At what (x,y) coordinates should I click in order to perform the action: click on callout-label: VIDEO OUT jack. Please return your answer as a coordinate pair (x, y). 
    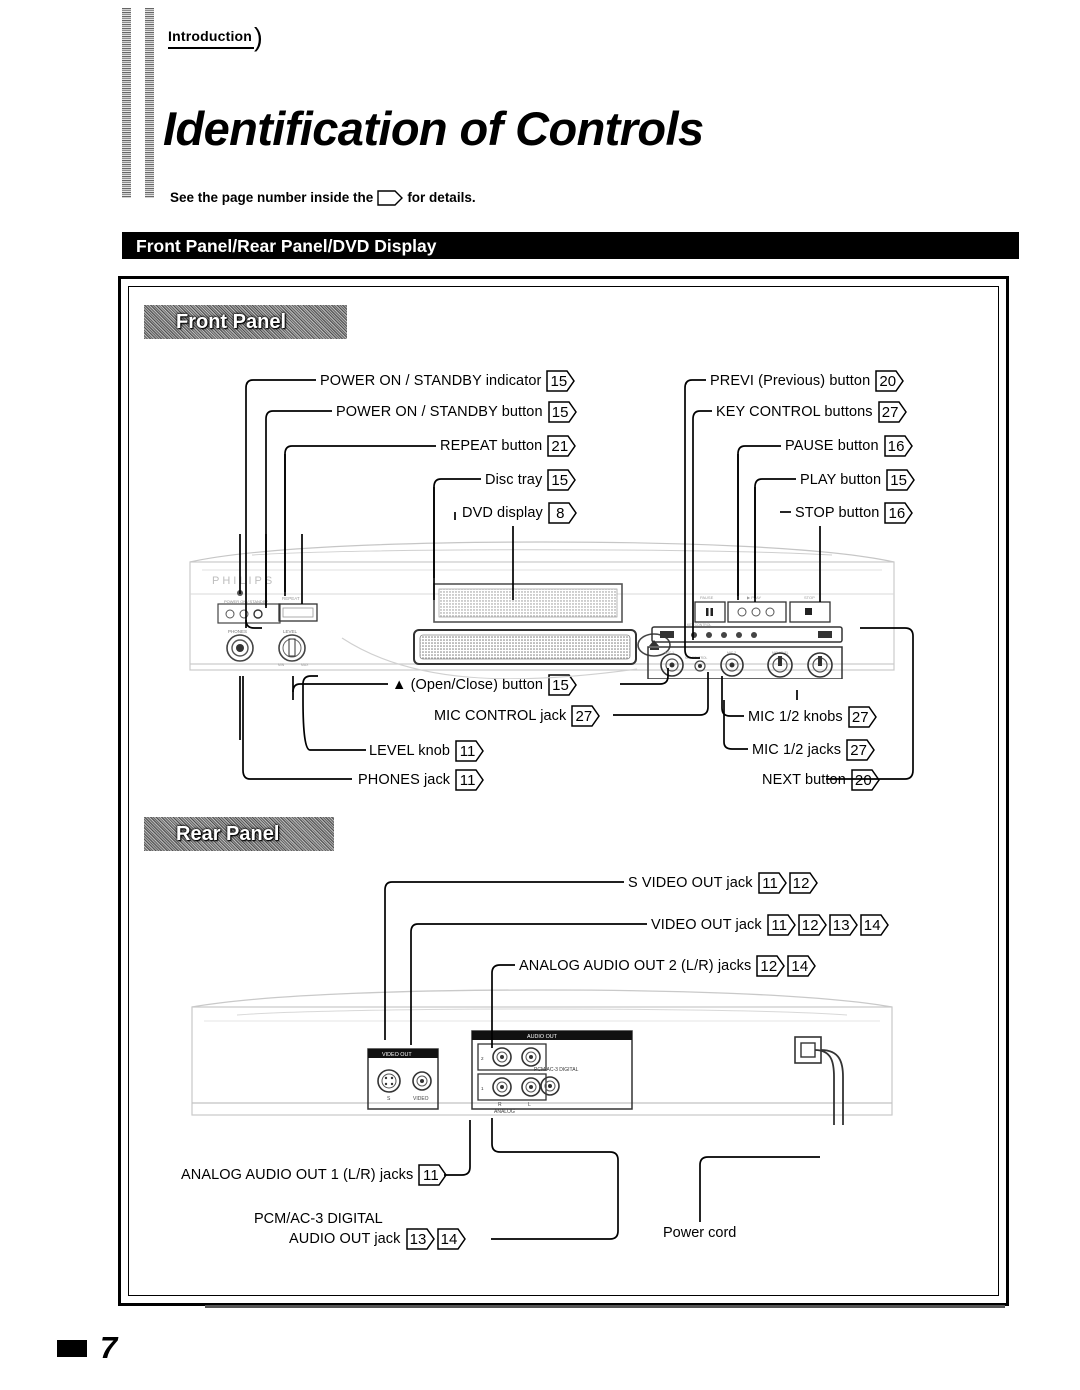
    Looking at the image, I should click on (706, 925).